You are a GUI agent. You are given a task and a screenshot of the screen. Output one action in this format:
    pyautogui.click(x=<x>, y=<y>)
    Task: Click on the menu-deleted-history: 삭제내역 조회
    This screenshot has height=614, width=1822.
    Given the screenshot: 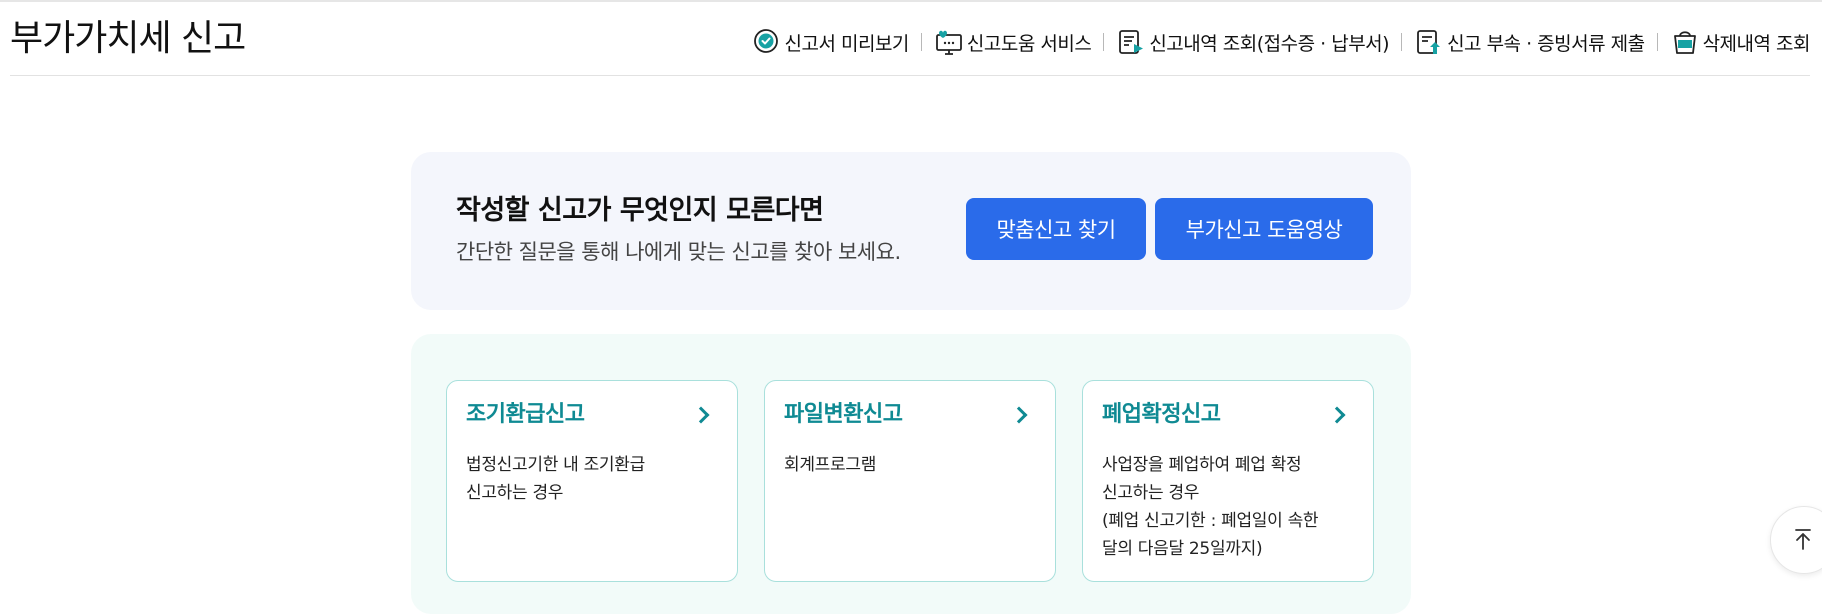 What is the action you would take?
    pyautogui.click(x=1740, y=42)
    